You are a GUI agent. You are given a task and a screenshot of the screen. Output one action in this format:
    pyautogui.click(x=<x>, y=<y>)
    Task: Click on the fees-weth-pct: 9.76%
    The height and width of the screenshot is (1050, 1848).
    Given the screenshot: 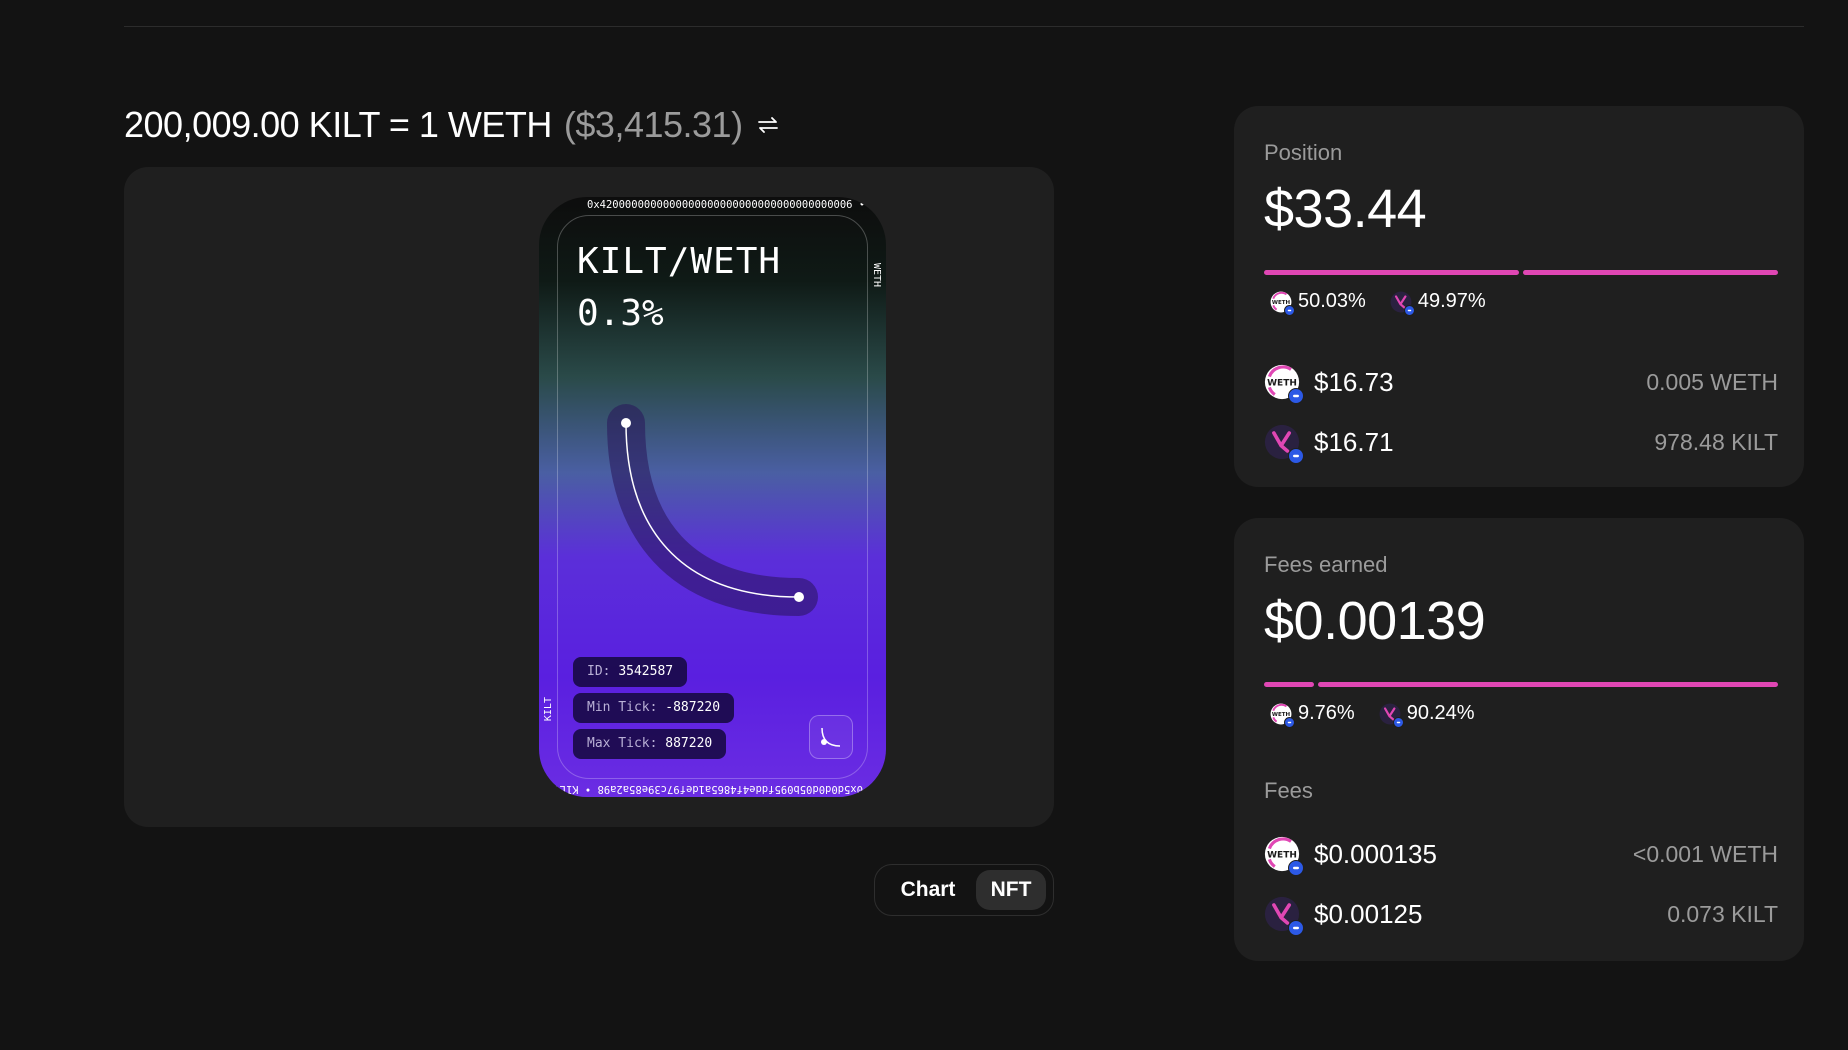 What is the action you would take?
    pyautogui.click(x=1326, y=713)
    